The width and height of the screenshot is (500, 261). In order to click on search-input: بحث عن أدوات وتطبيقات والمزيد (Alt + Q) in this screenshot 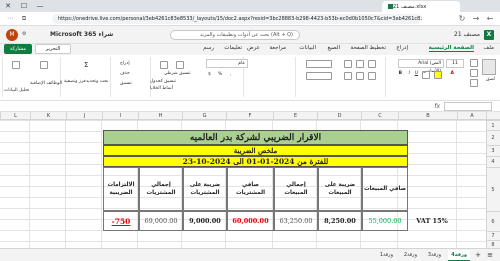, I will do `click(235, 35)`.